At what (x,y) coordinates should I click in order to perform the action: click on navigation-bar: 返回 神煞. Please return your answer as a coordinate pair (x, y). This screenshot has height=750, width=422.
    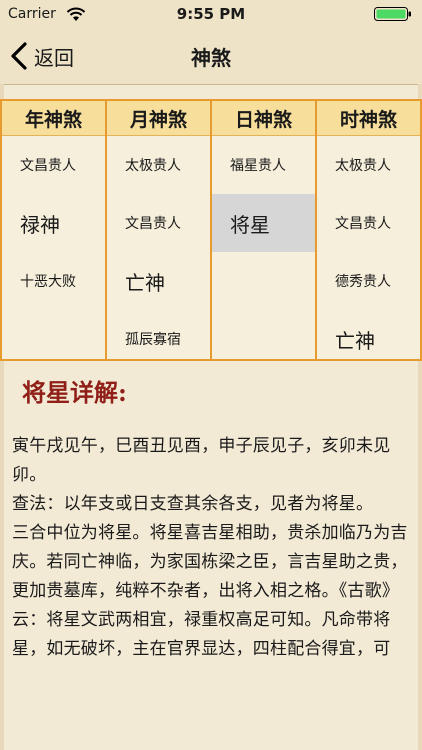
    Looking at the image, I should click on (211, 56).